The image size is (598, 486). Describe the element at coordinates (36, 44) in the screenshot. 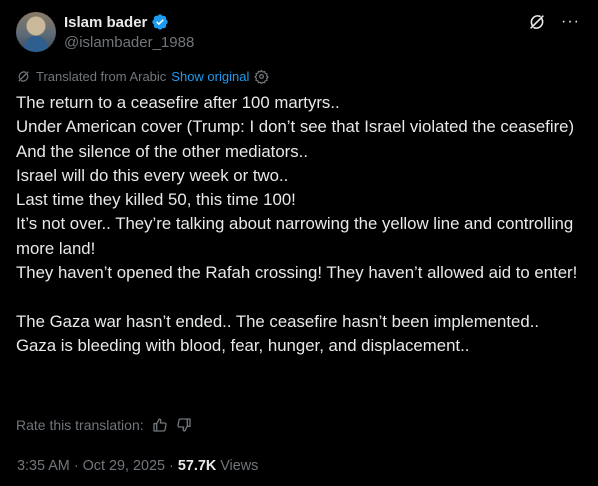

I see `avatar-figure` at that location.